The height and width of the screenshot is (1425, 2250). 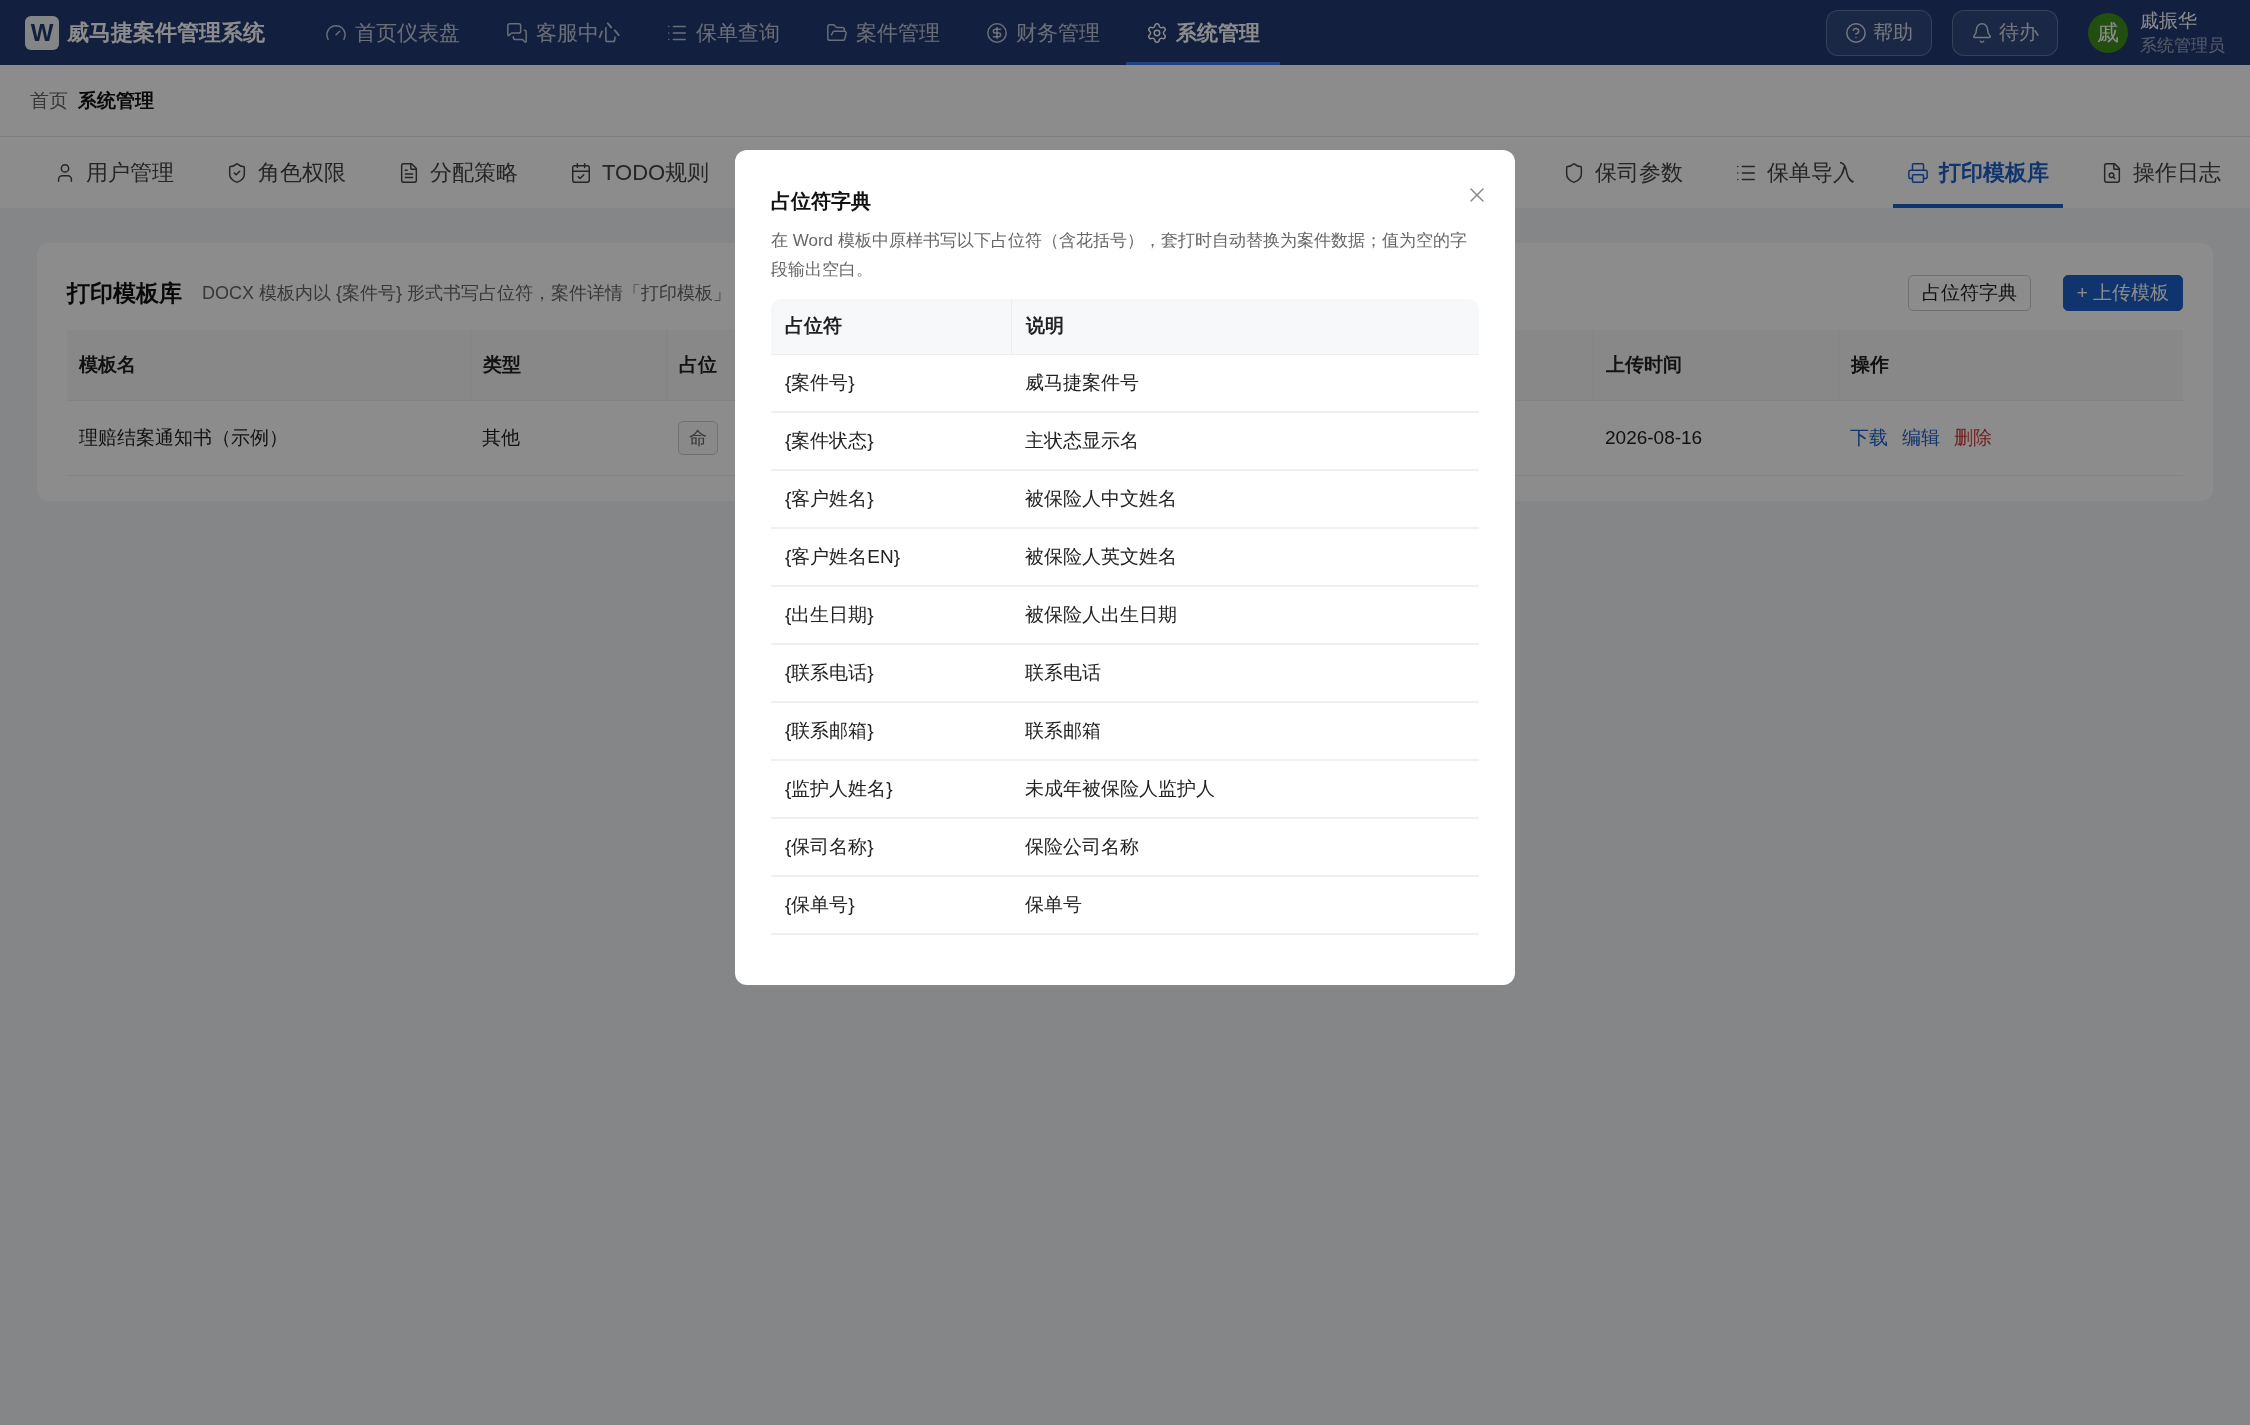 What do you see at coordinates (1973, 438) in the screenshot?
I see `delete-link: 删除` at bounding box center [1973, 438].